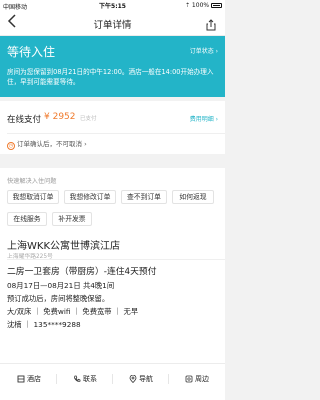  I want to click on quick-help-heading: 快速解决入住问题, so click(32, 181).